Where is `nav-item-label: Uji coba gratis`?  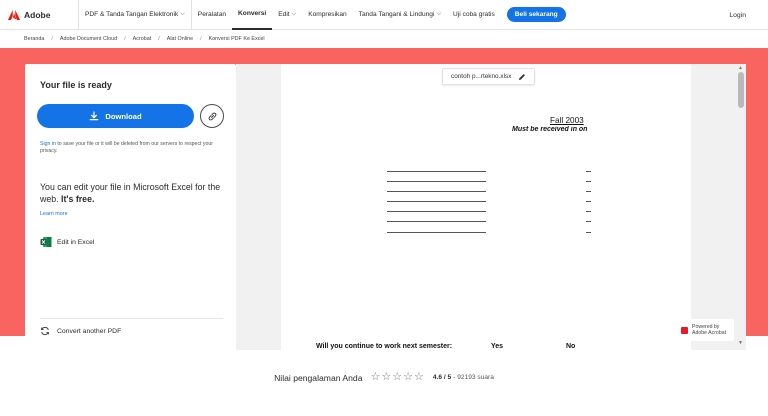
nav-item-label: Uji coba gratis is located at coordinates (474, 14).